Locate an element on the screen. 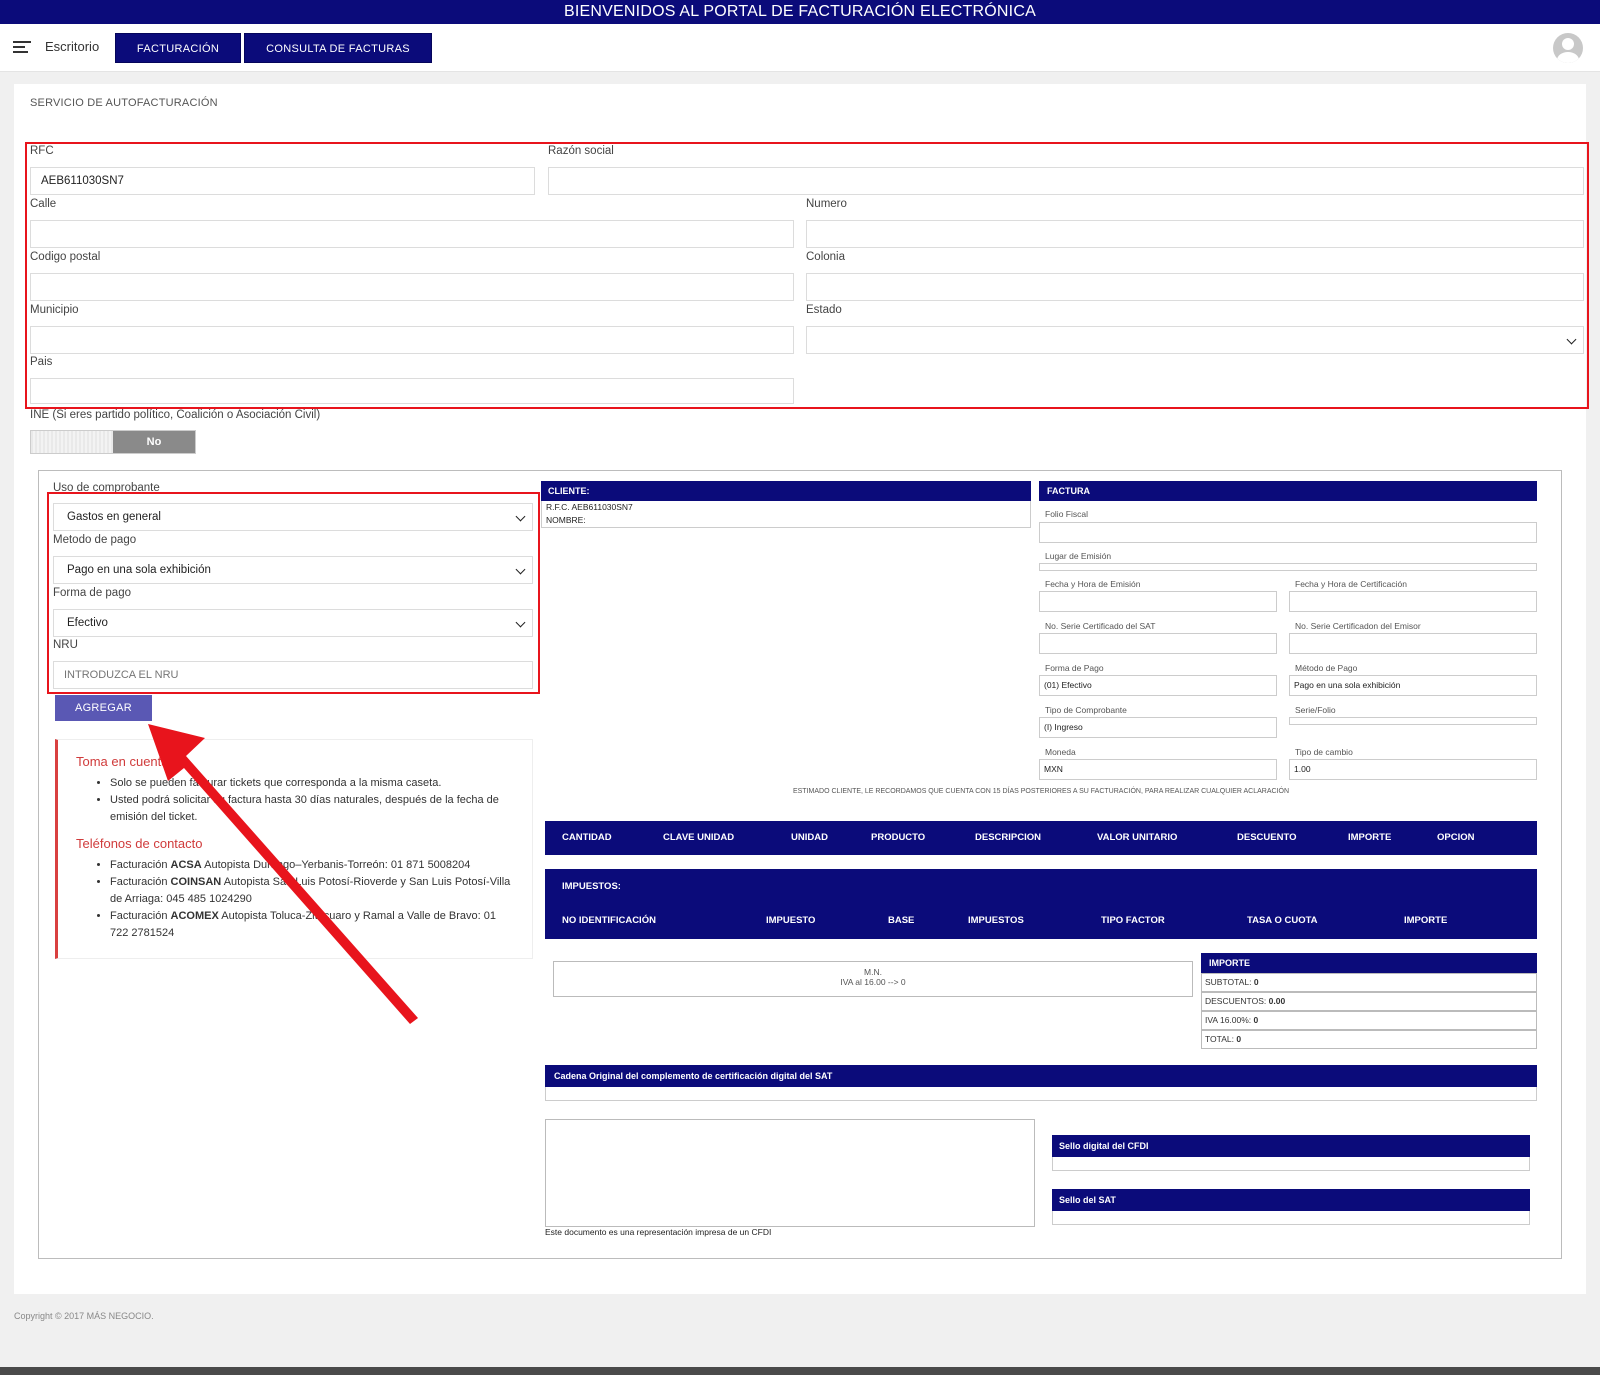  column-header: DESCRIPCION is located at coordinates (1008, 837).